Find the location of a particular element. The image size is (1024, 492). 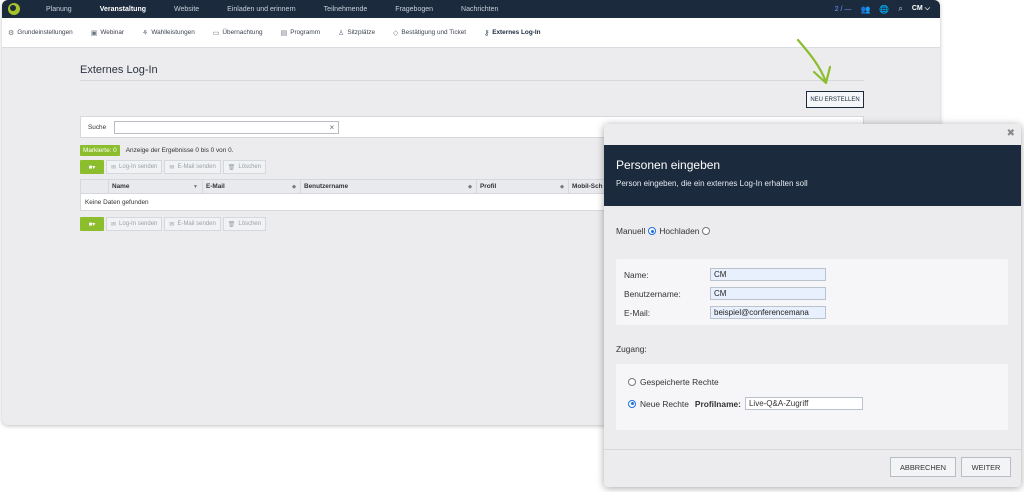

subnav-label: Webinar is located at coordinates (112, 32).